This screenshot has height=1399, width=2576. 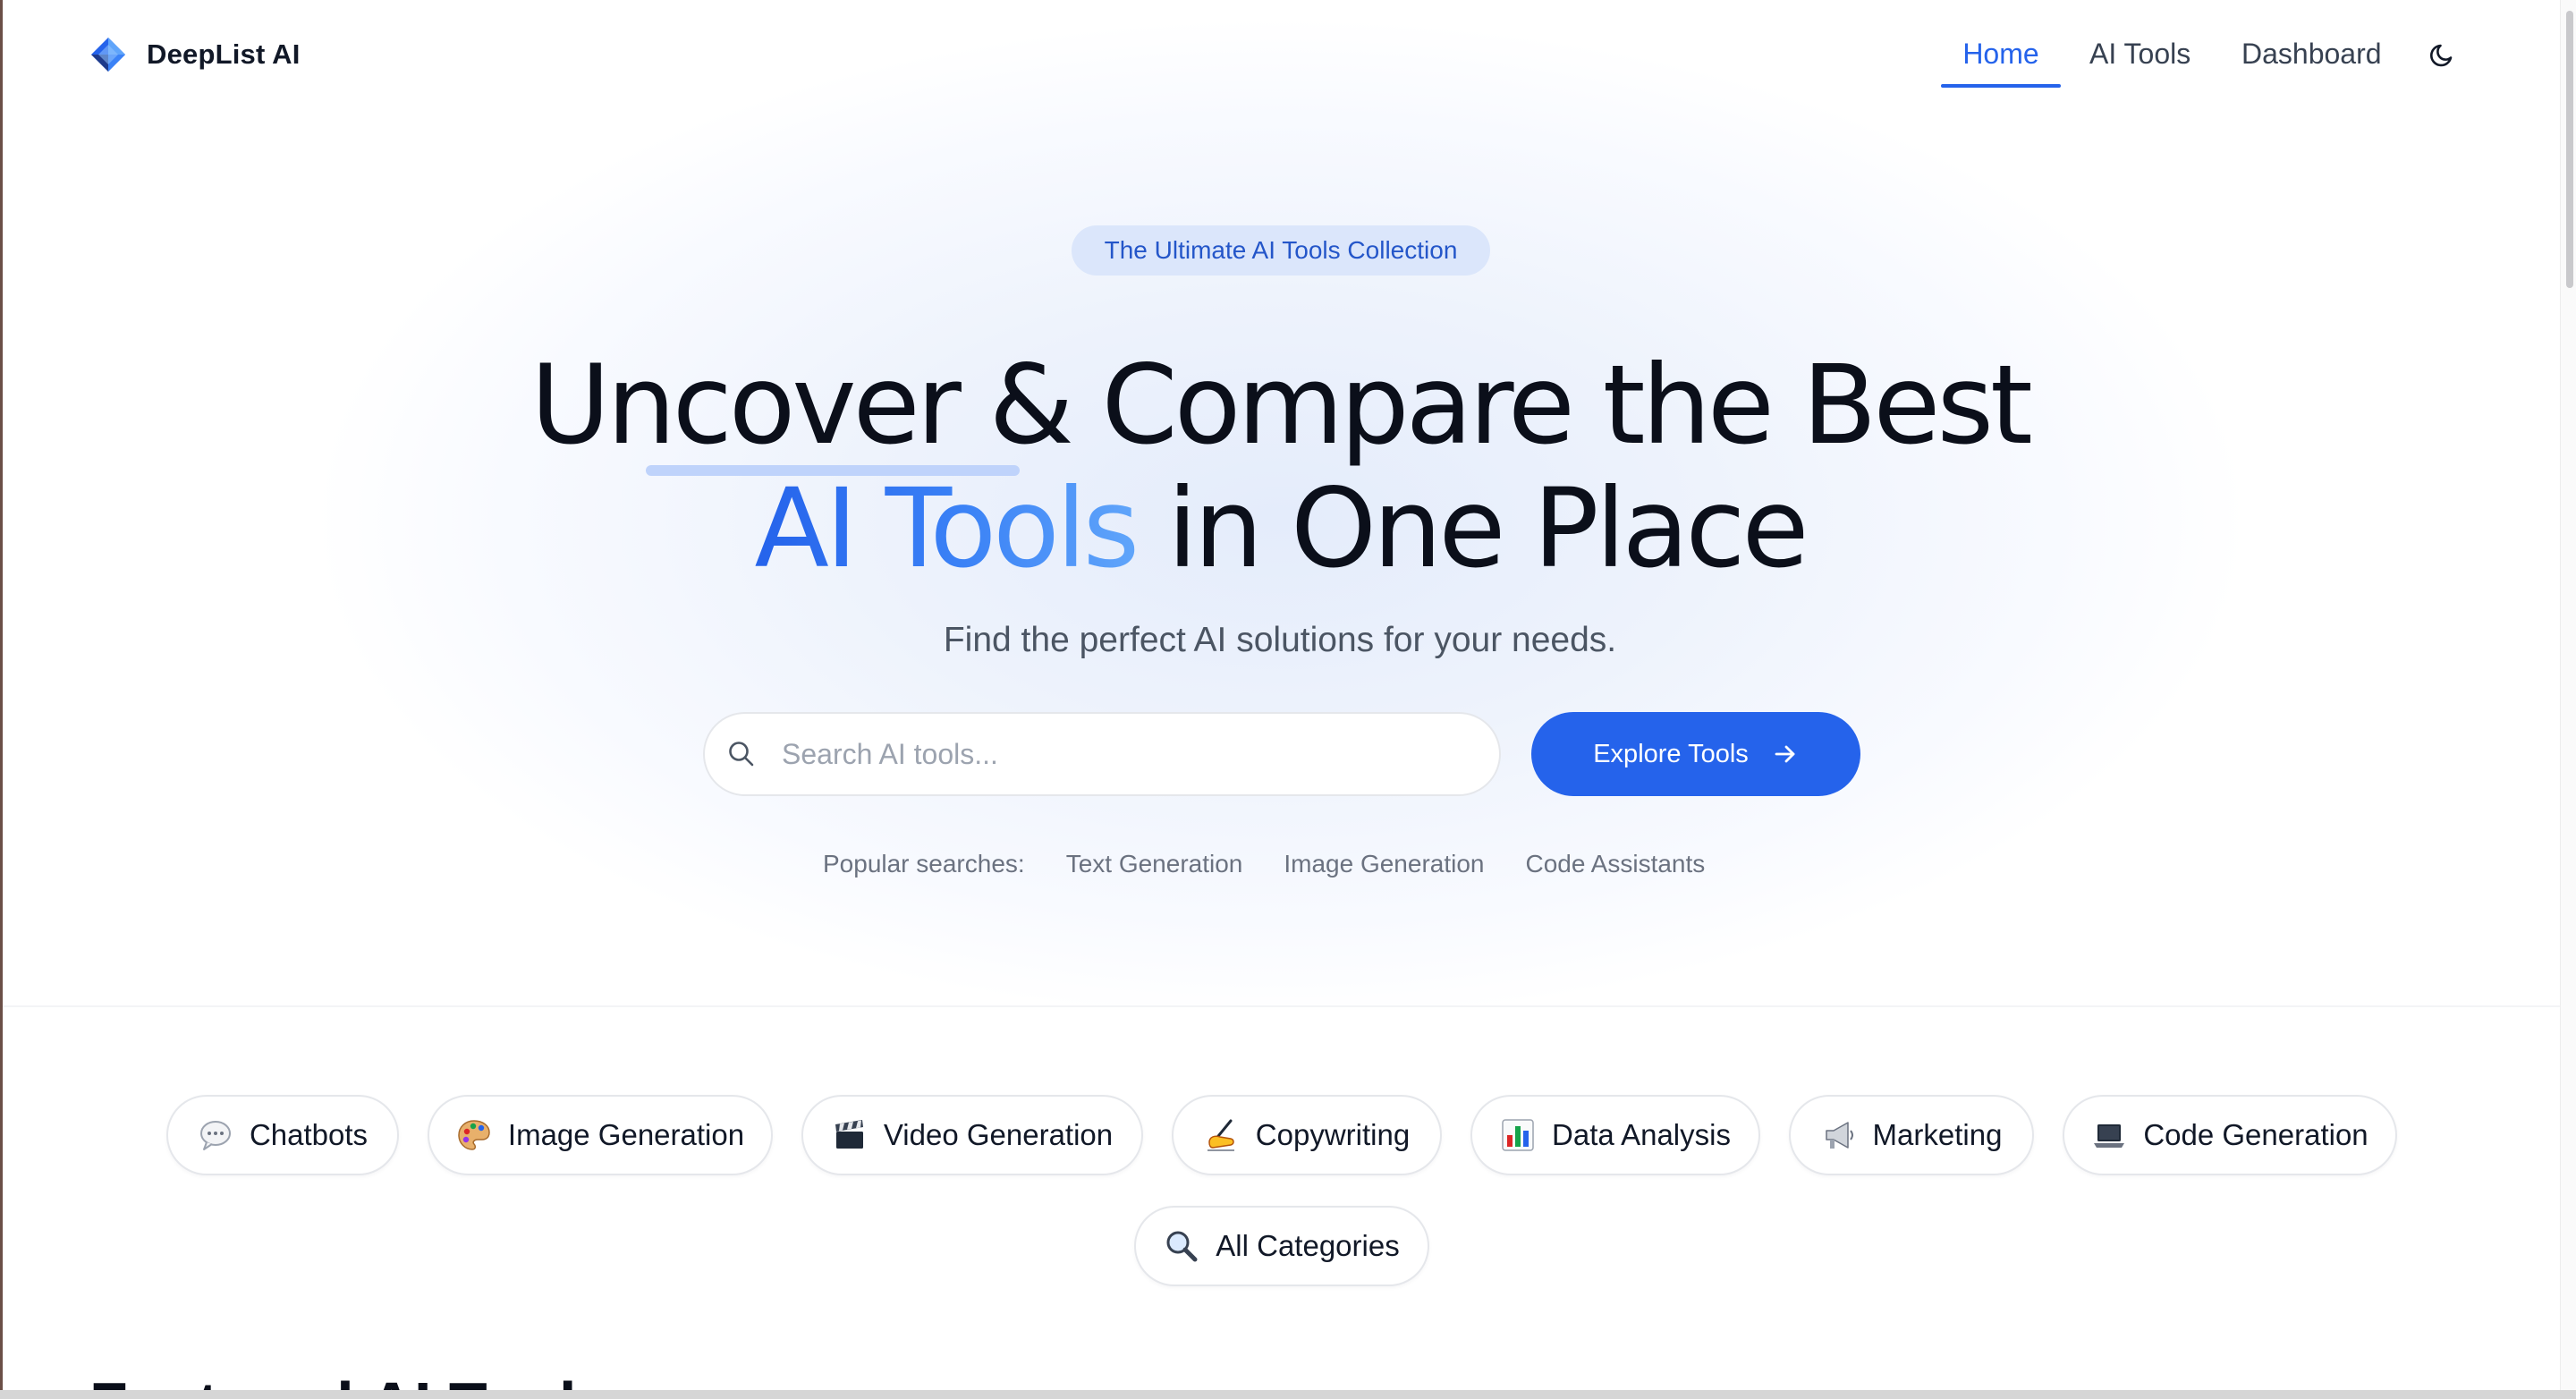 What do you see at coordinates (947, 528) in the screenshot?
I see `headline-highlight: AI Tools` at bounding box center [947, 528].